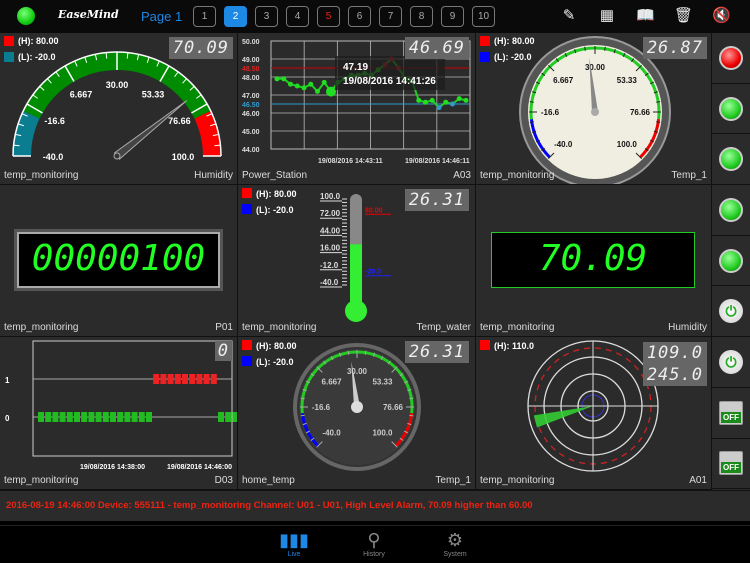 This screenshot has height=563, width=750. What do you see at coordinates (731, 362) in the screenshot?
I see `side-button-7: ⏻` at bounding box center [731, 362].